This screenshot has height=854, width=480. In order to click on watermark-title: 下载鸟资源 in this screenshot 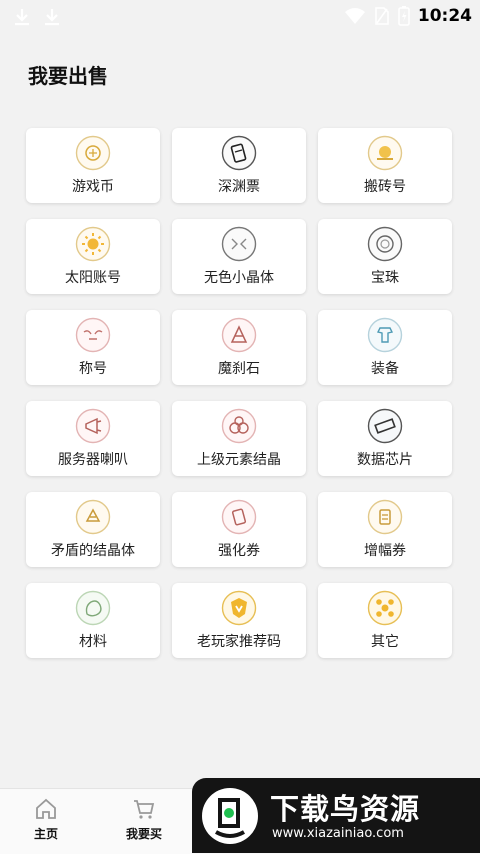, I will do `click(345, 809)`.